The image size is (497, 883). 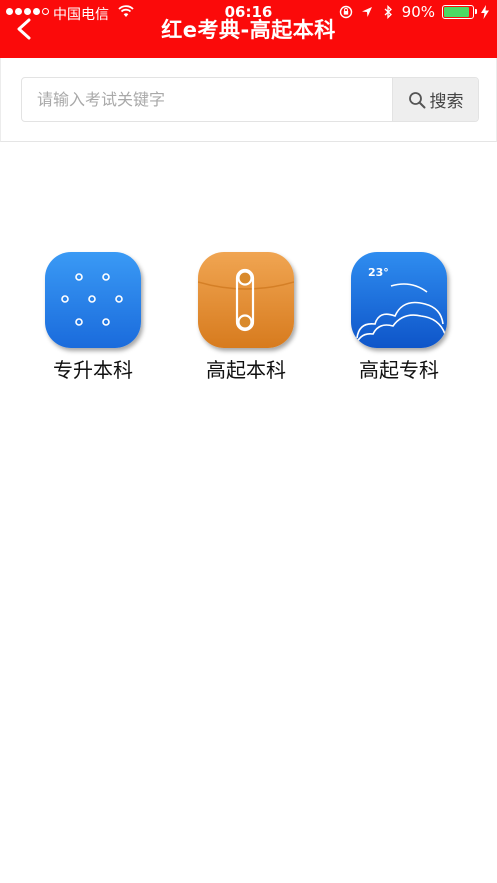 I want to click on weather-temperature: 23°, so click(x=378, y=272).